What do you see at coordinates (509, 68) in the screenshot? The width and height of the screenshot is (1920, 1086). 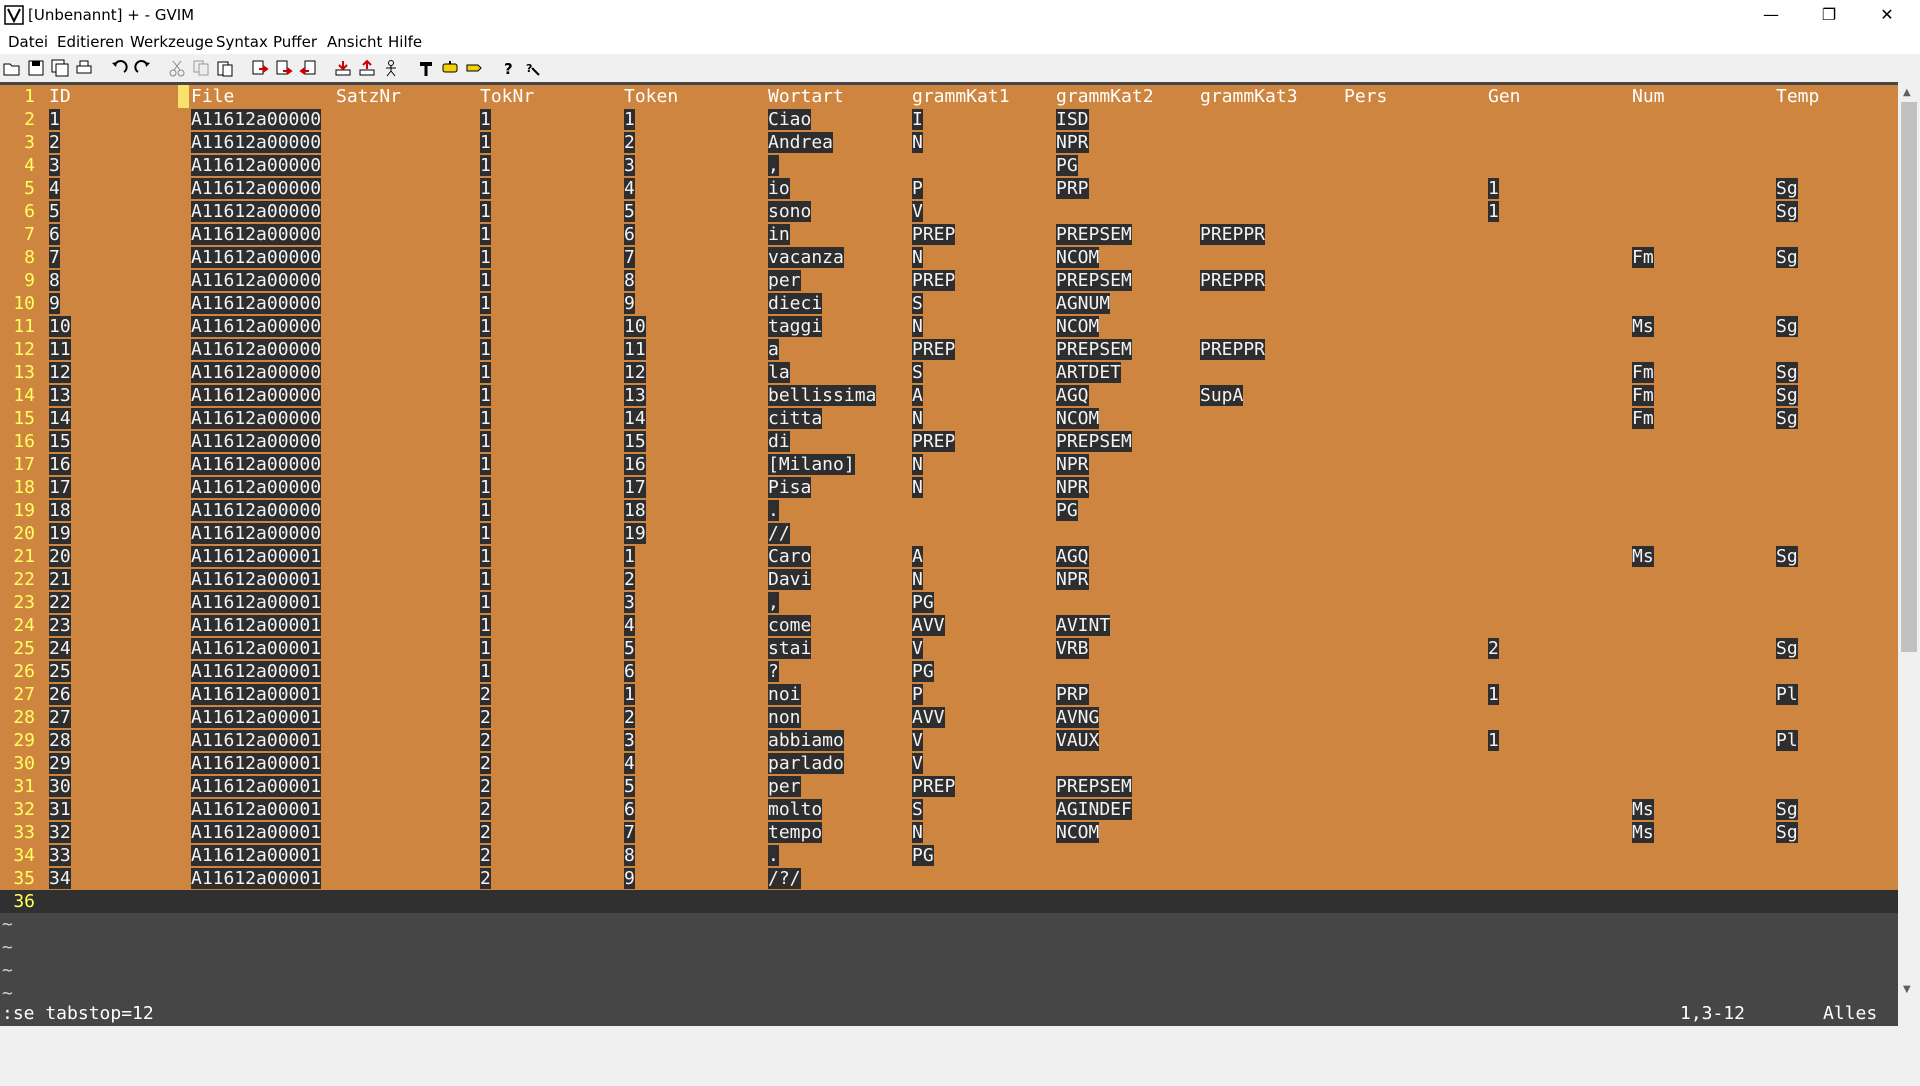 I see `help-icon: ?` at bounding box center [509, 68].